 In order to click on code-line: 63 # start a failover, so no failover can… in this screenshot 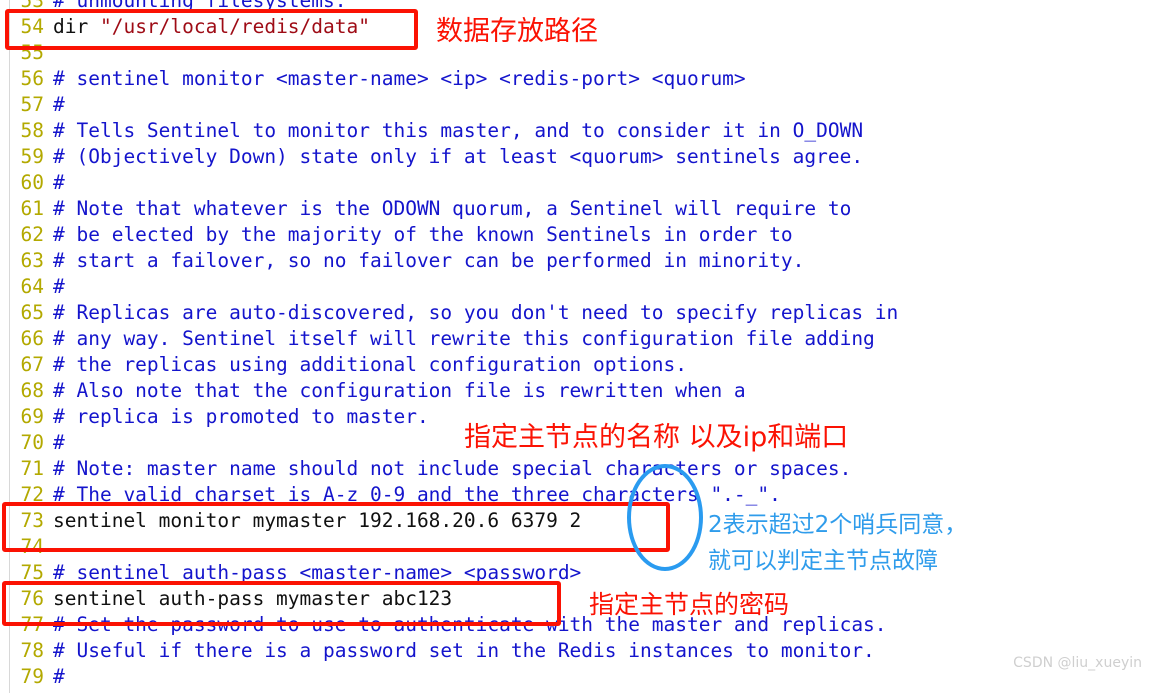, I will do `click(575, 261)`.